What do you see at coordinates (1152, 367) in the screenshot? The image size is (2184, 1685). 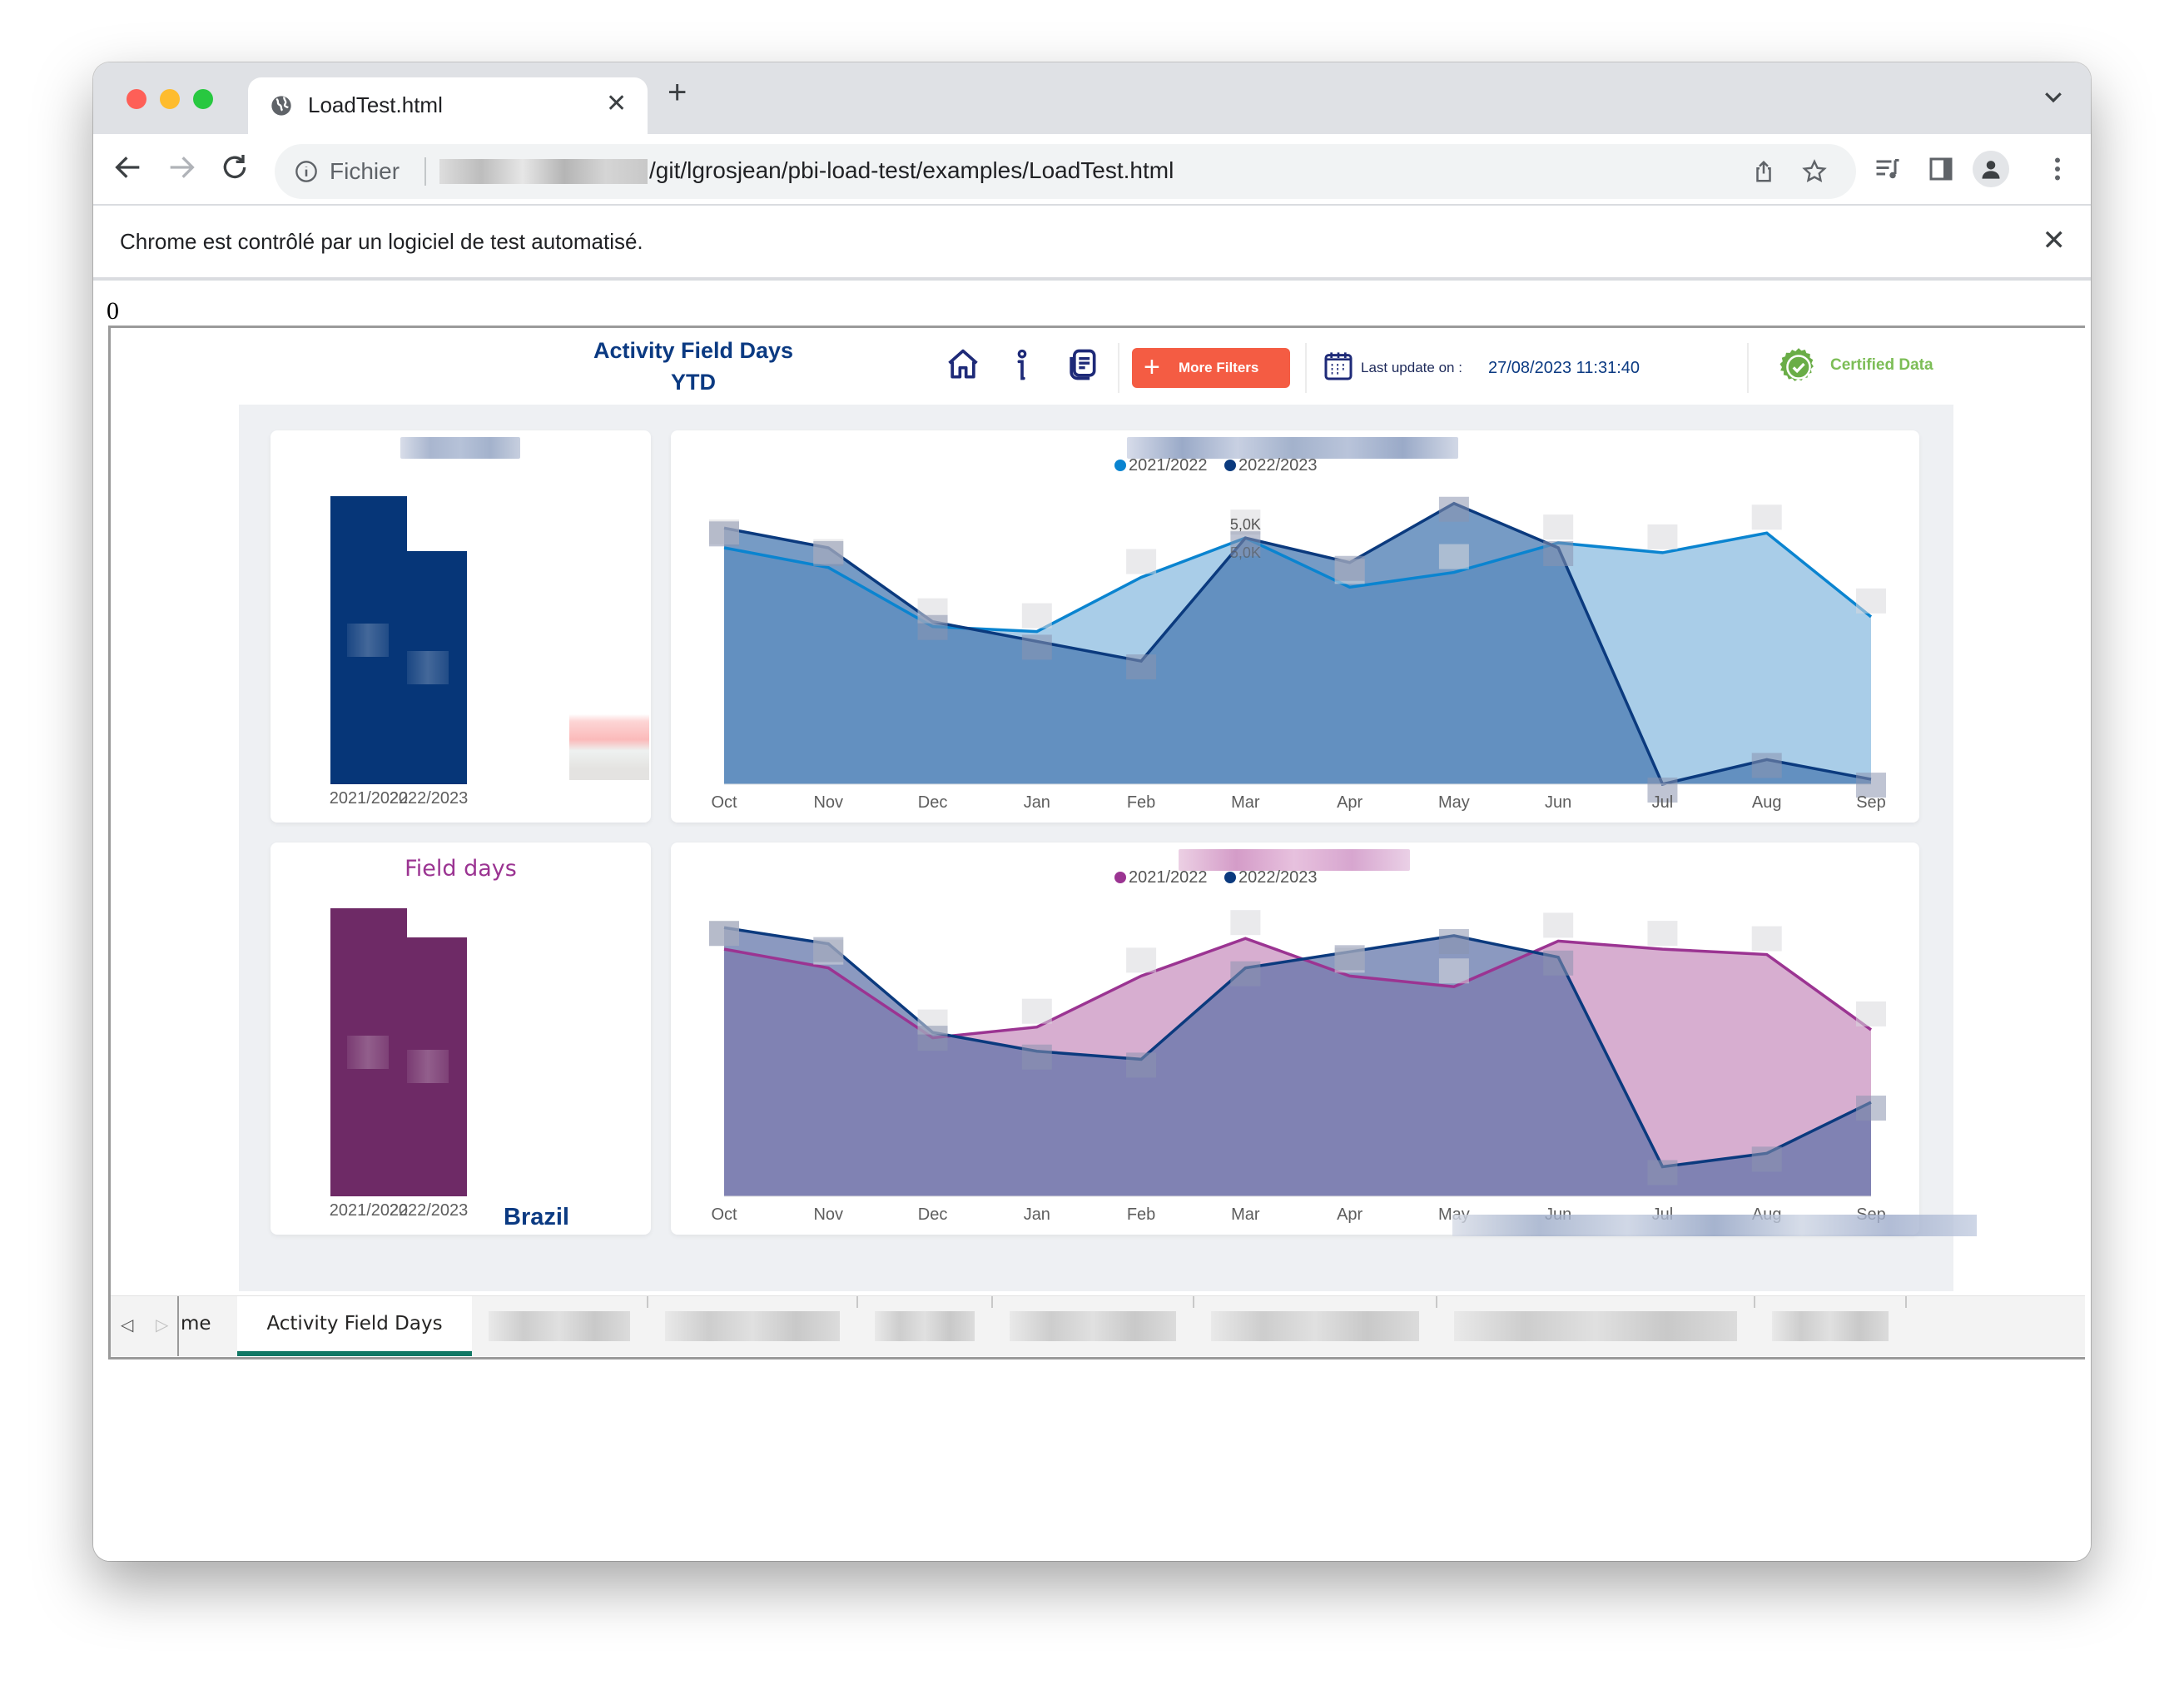 I see `plus-icon: +` at bounding box center [1152, 367].